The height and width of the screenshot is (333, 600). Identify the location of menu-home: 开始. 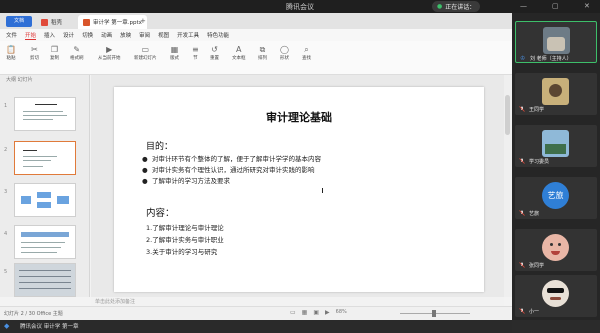
(31, 35).